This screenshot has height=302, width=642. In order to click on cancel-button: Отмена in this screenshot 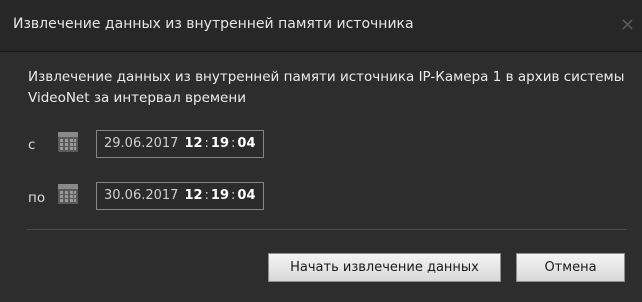, I will do `click(570, 267)`.